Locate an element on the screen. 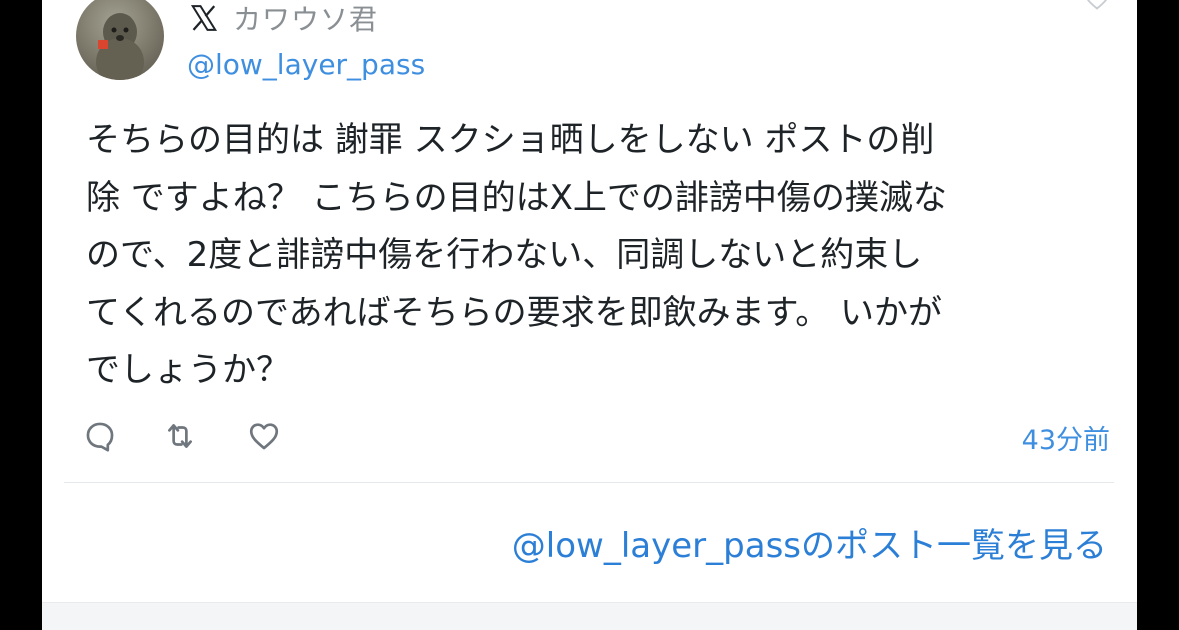  footer-bar is located at coordinates (589, 616).